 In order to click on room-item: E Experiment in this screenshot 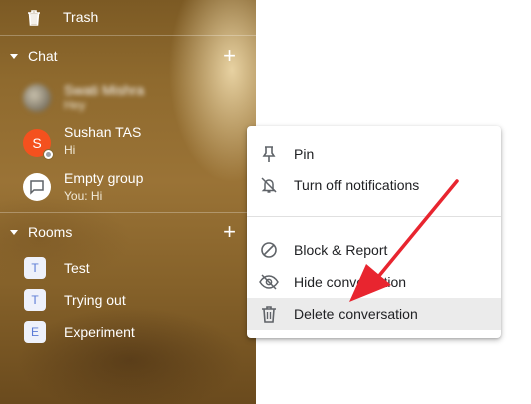, I will do `click(128, 332)`.